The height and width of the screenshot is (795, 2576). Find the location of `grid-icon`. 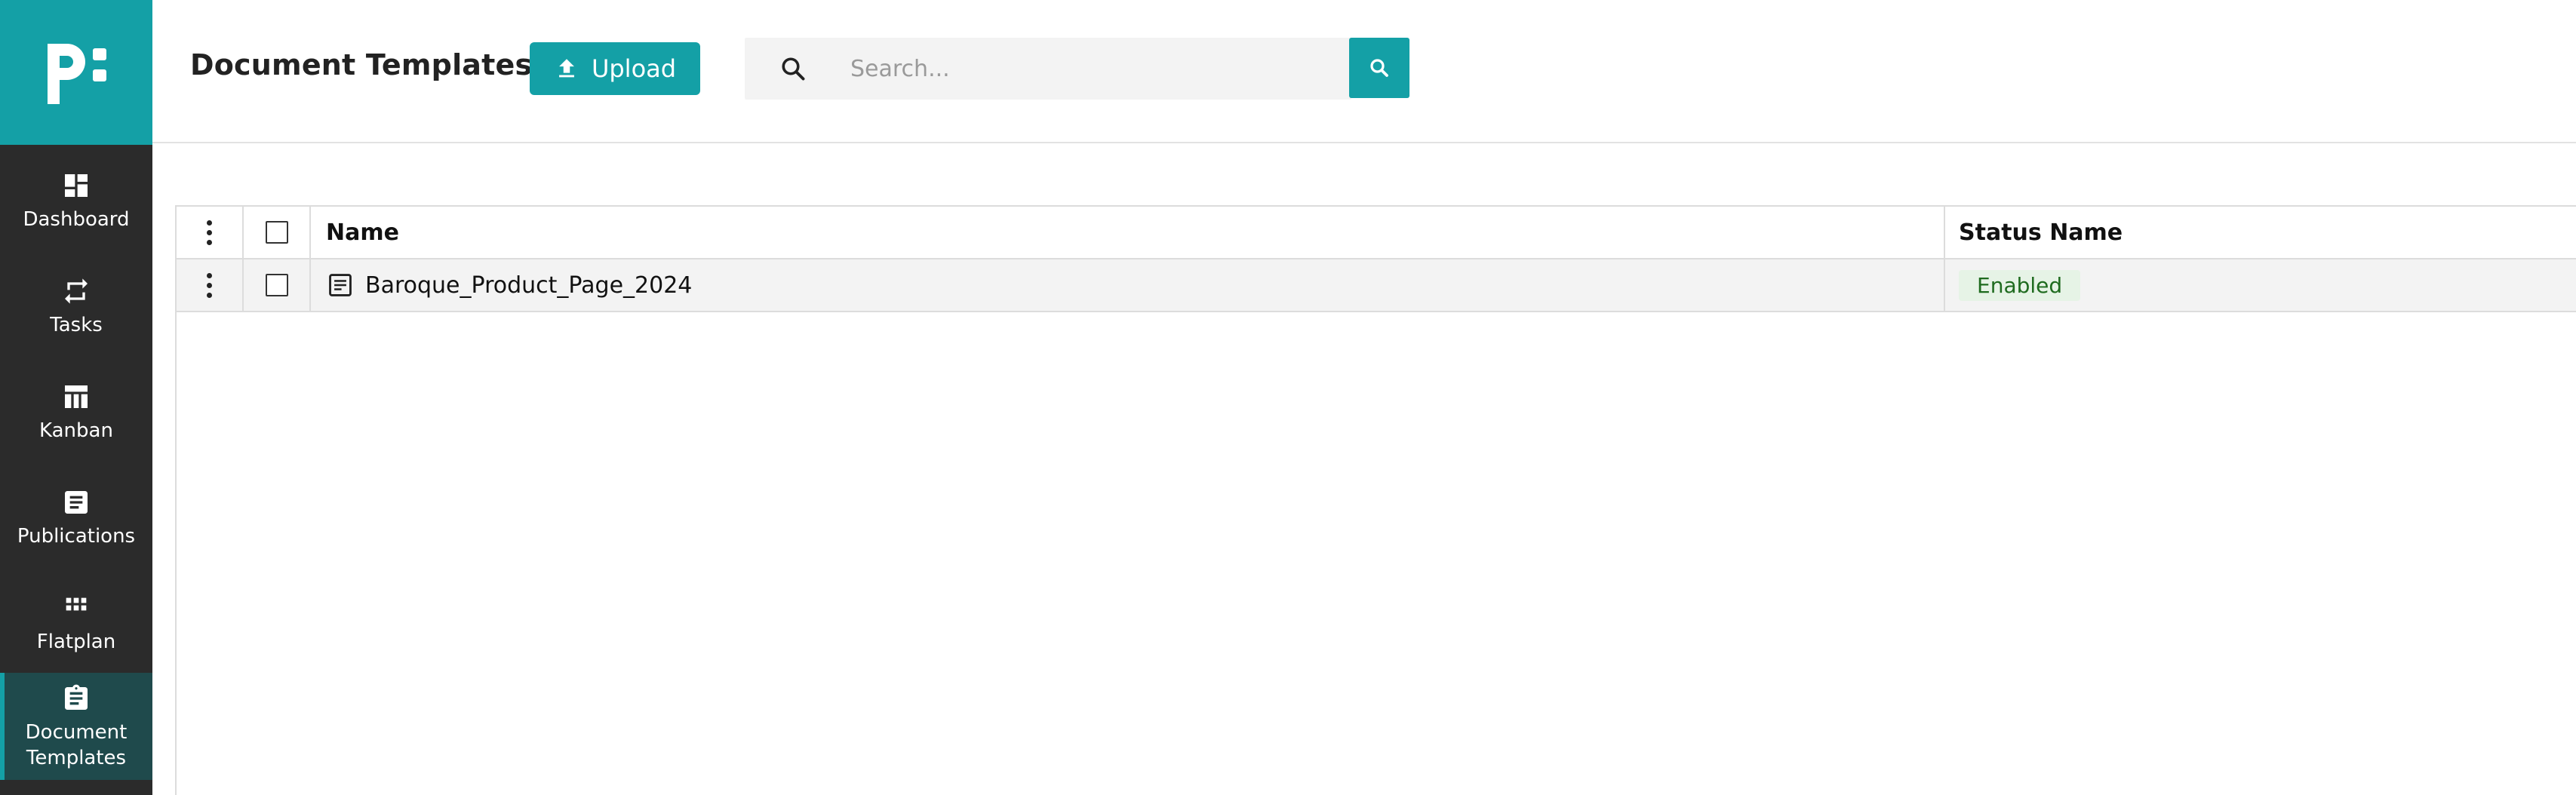

grid-icon is located at coordinates (76, 608).